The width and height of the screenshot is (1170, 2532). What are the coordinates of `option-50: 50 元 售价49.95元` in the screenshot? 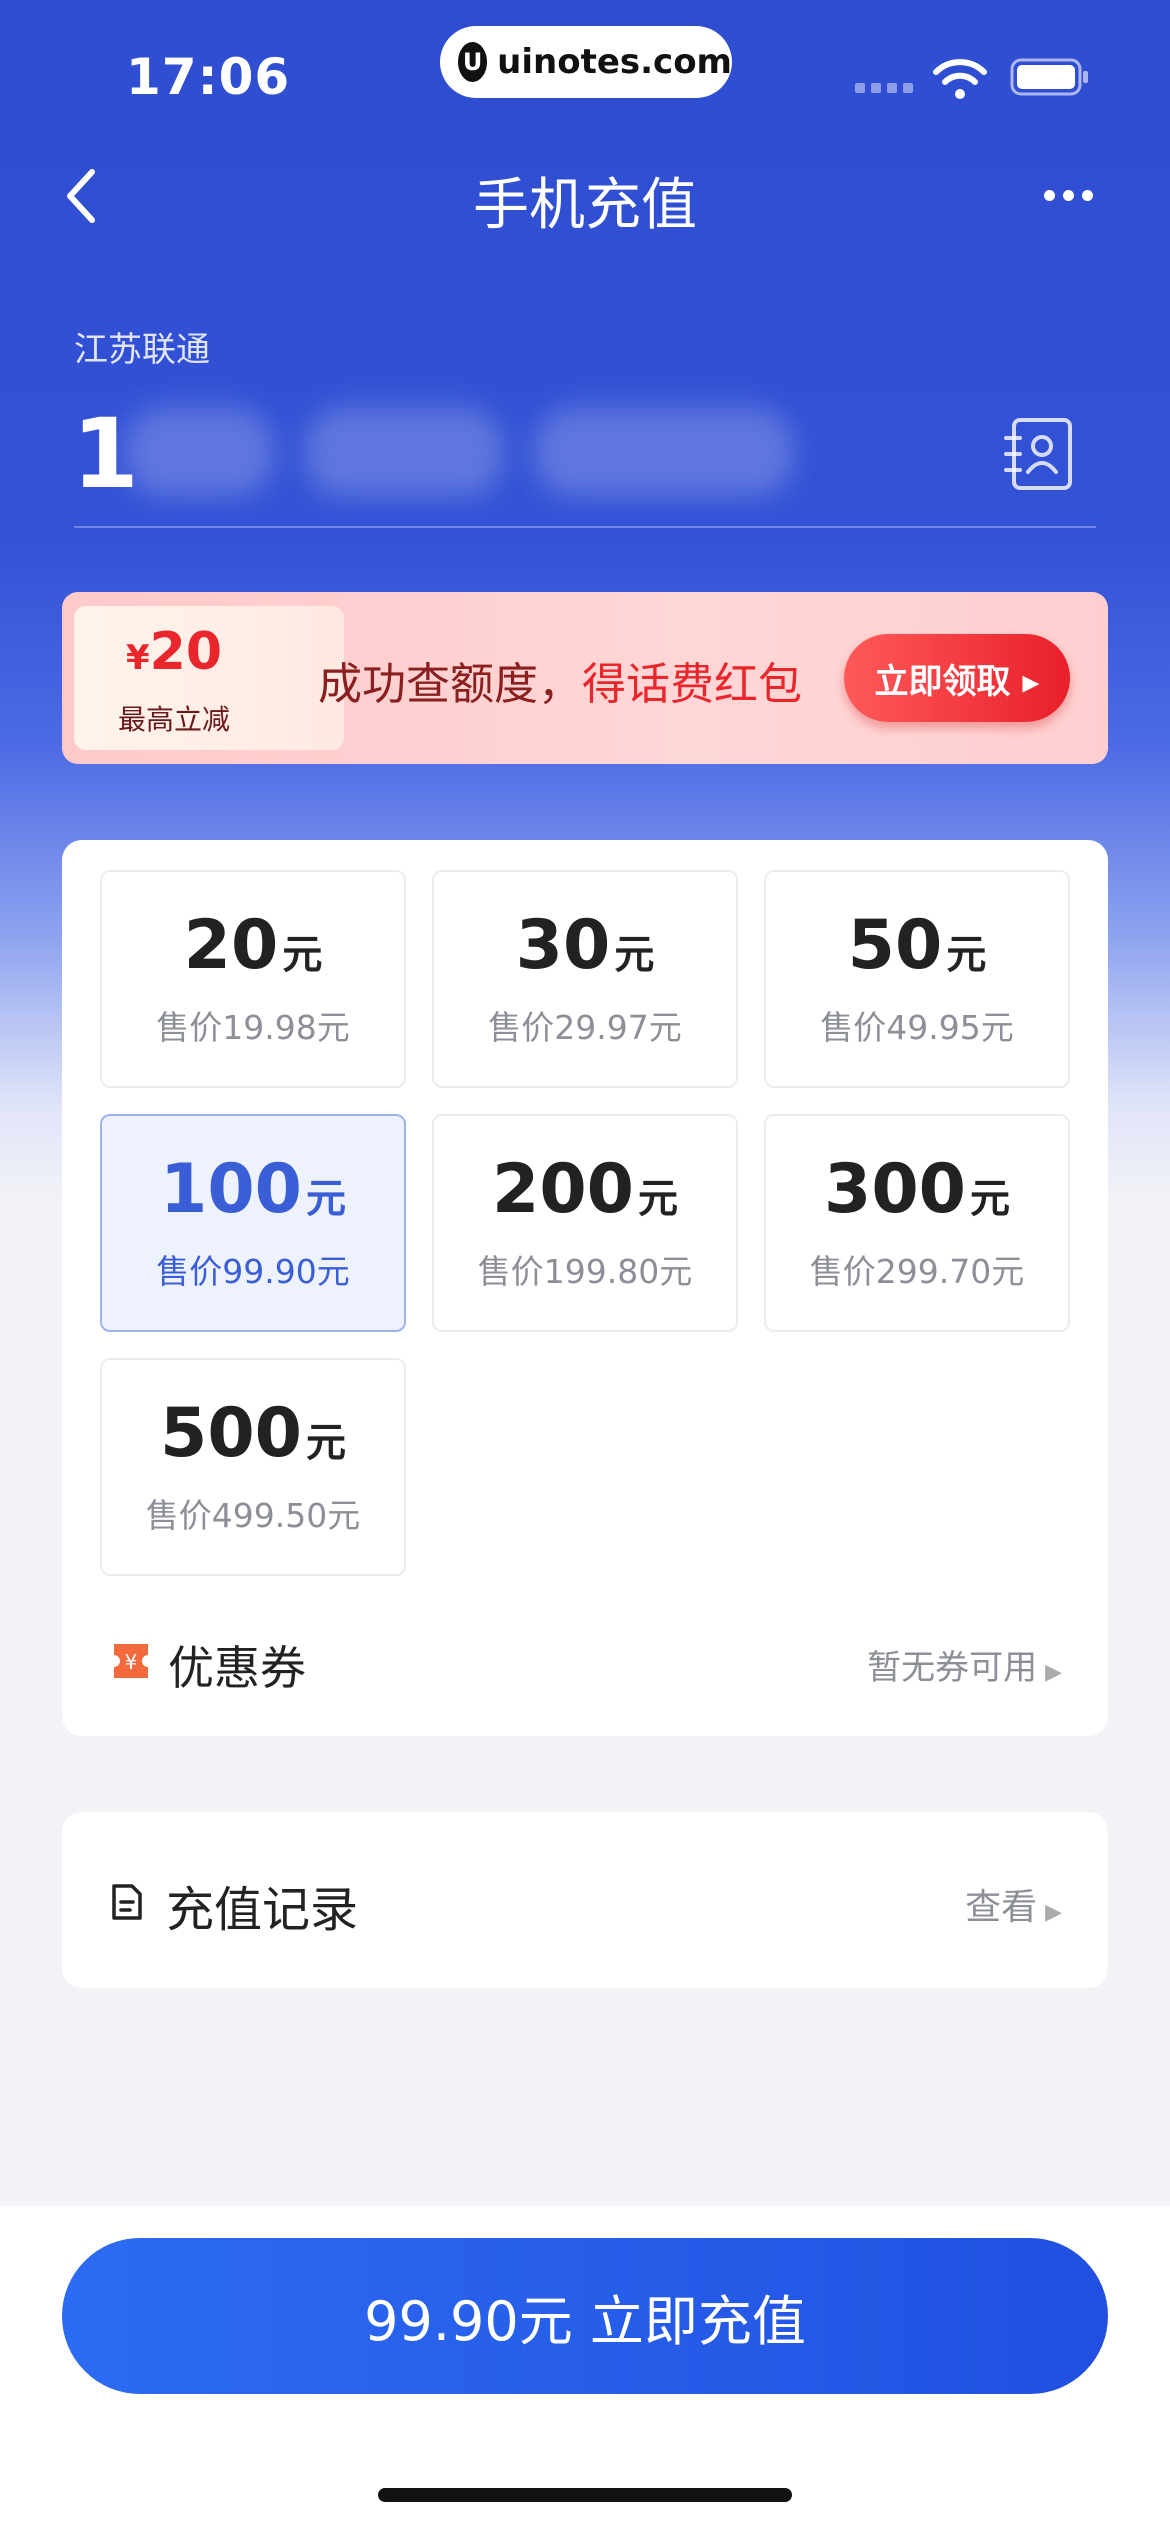 It's located at (917, 979).